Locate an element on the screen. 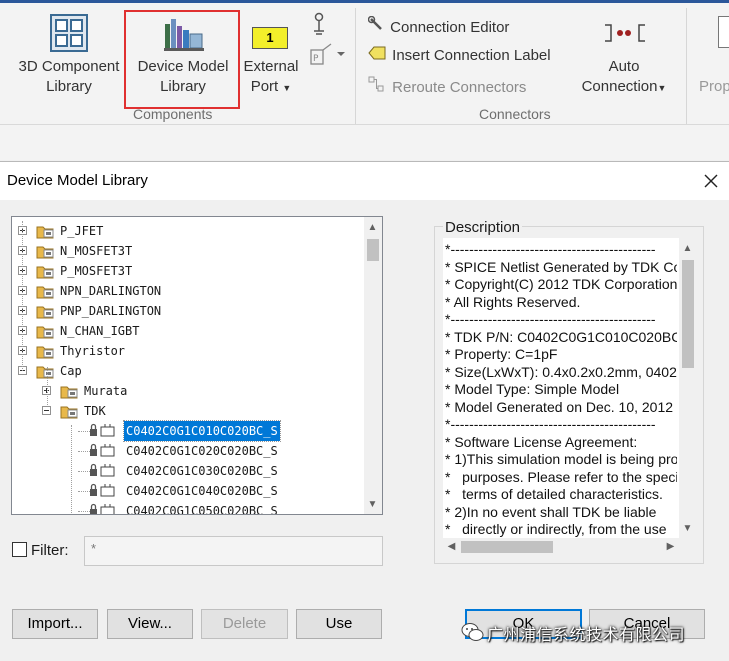  tree-item: Murata is located at coordinates (187, 391).